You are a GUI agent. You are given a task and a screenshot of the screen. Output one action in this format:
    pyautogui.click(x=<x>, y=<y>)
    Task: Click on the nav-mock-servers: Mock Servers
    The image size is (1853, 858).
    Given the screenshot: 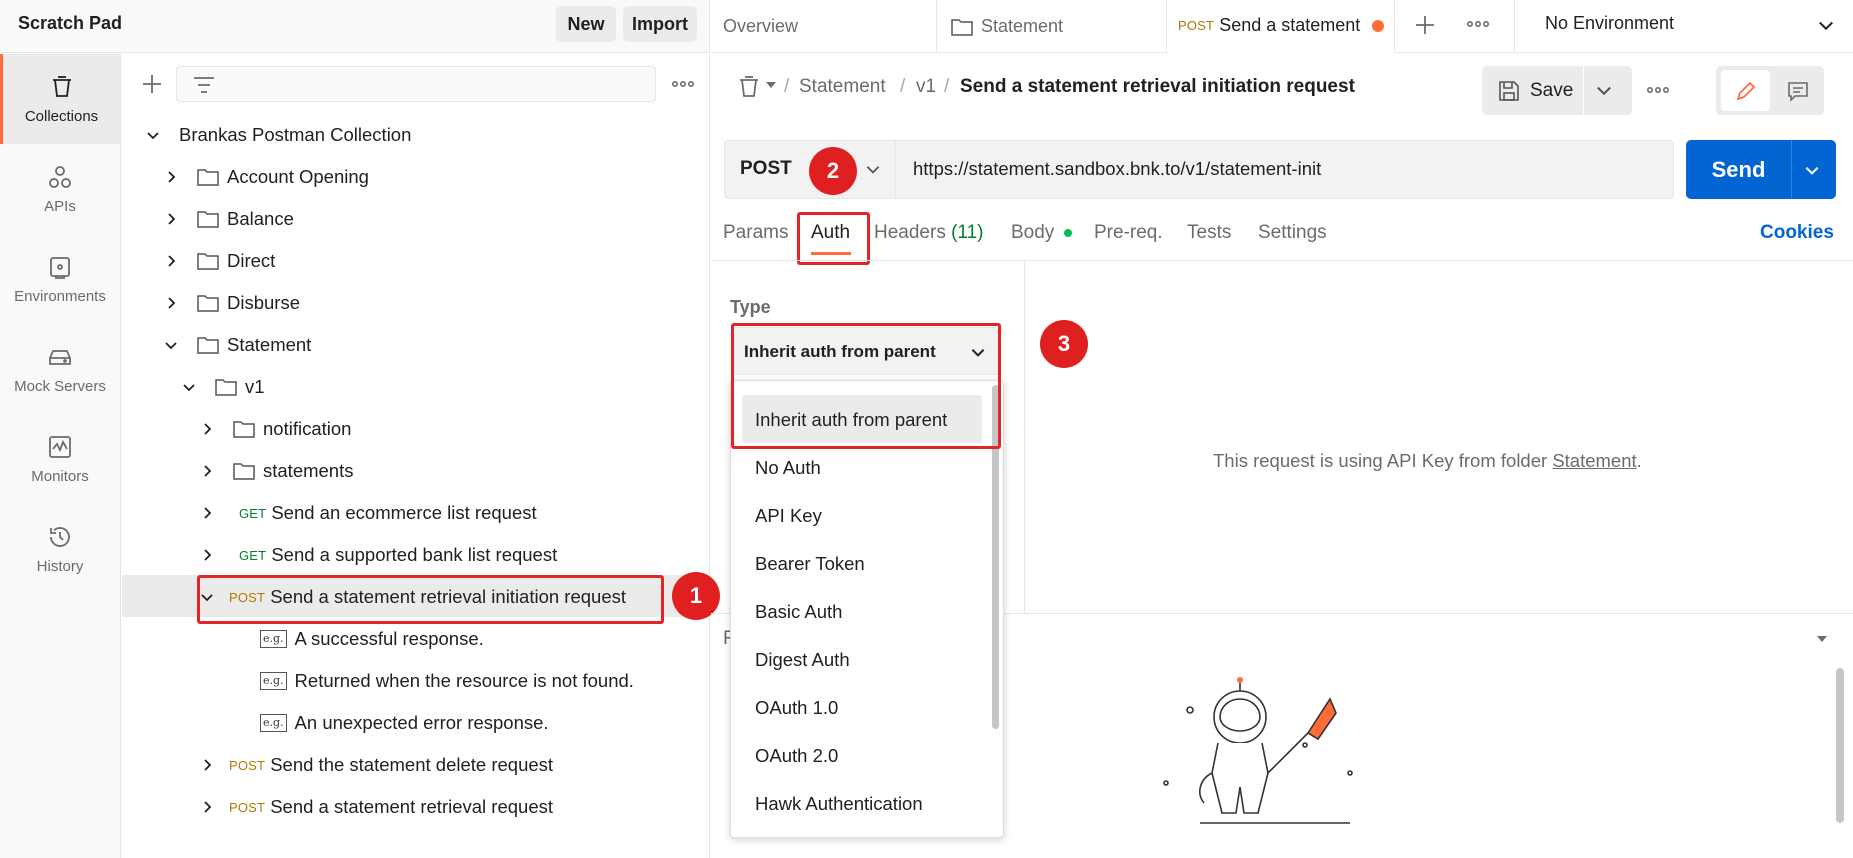 What is the action you would take?
    pyautogui.click(x=60, y=369)
    